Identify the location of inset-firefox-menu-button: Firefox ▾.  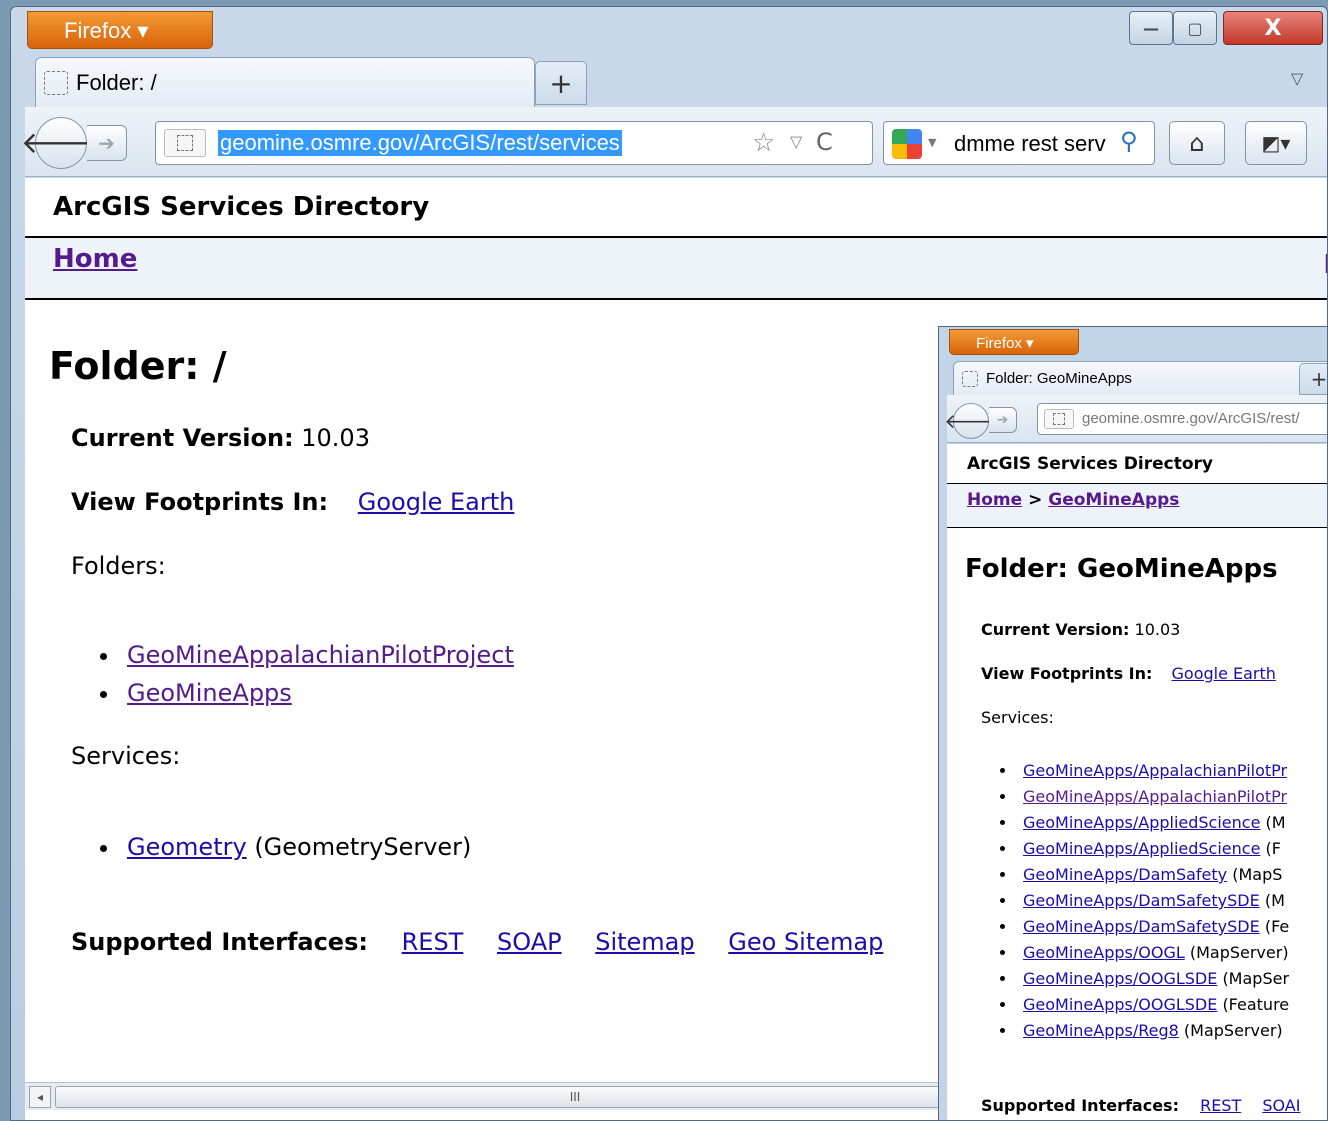
(1014, 342).